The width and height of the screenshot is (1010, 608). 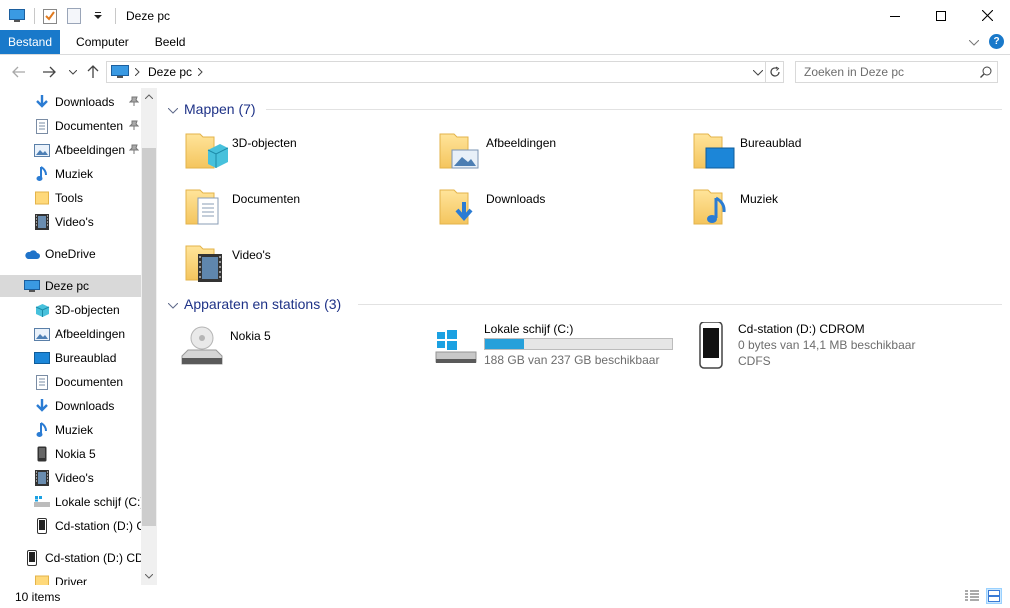 I want to click on tiles-view-icon, so click(x=994, y=596).